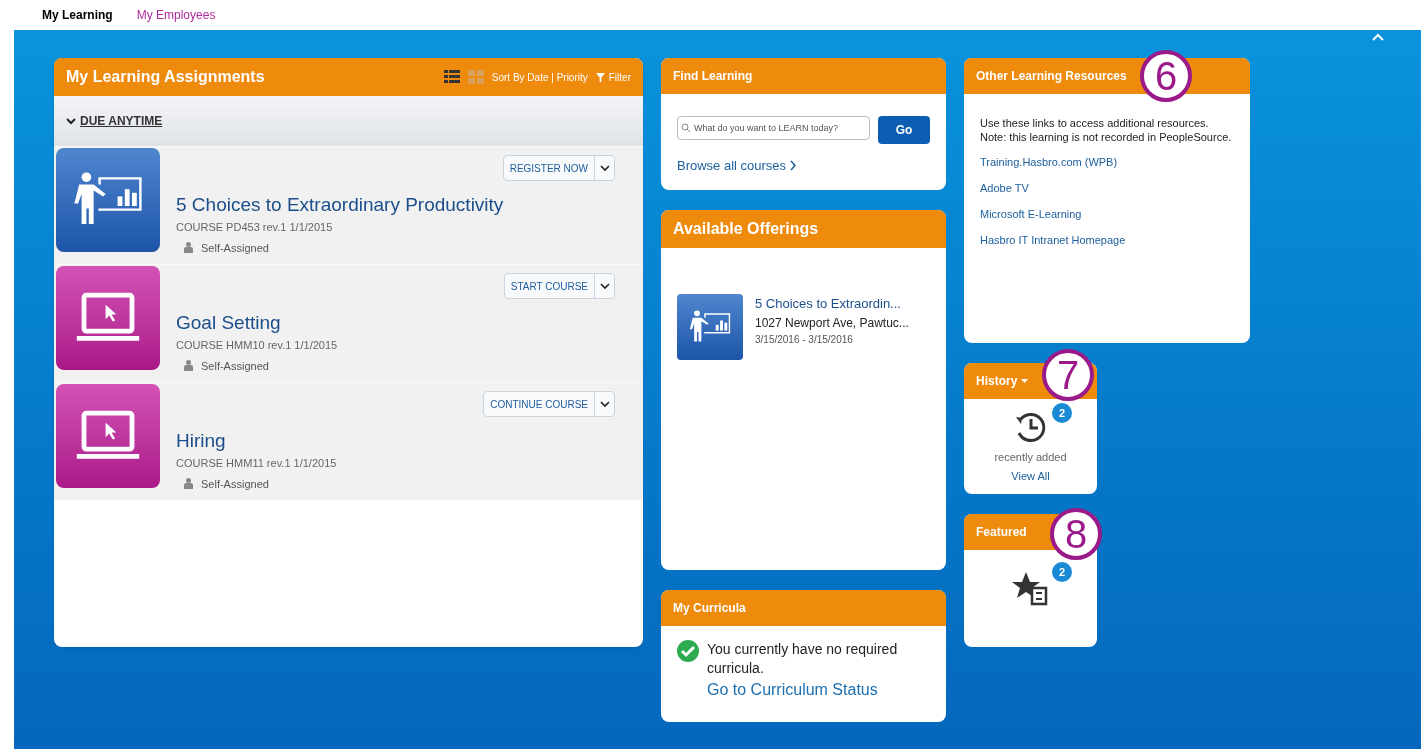  I want to click on nav-tab: My Learning, so click(77, 15).